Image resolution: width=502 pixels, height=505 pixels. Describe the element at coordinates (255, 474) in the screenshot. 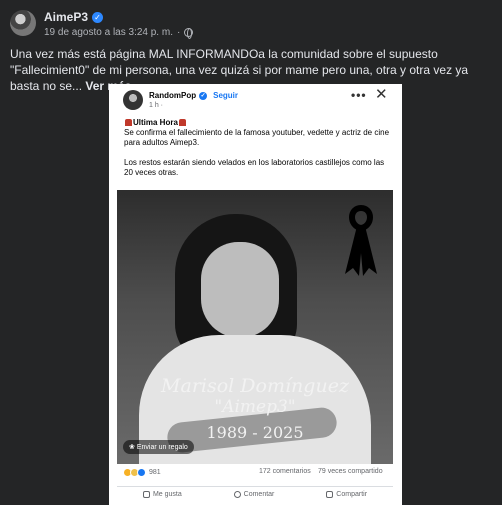

I see `engagement-stats: 981 172 comentarios 79 veces compartido` at that location.